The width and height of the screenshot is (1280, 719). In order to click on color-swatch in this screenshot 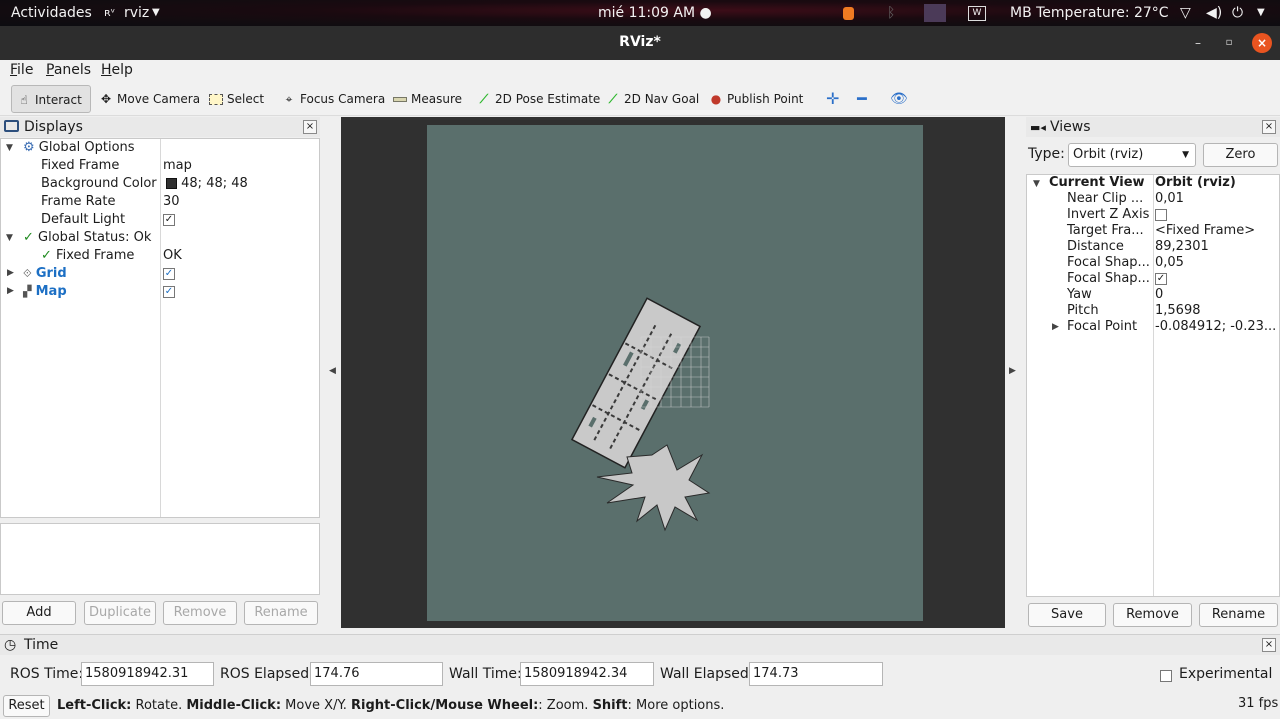, I will do `click(171, 183)`.